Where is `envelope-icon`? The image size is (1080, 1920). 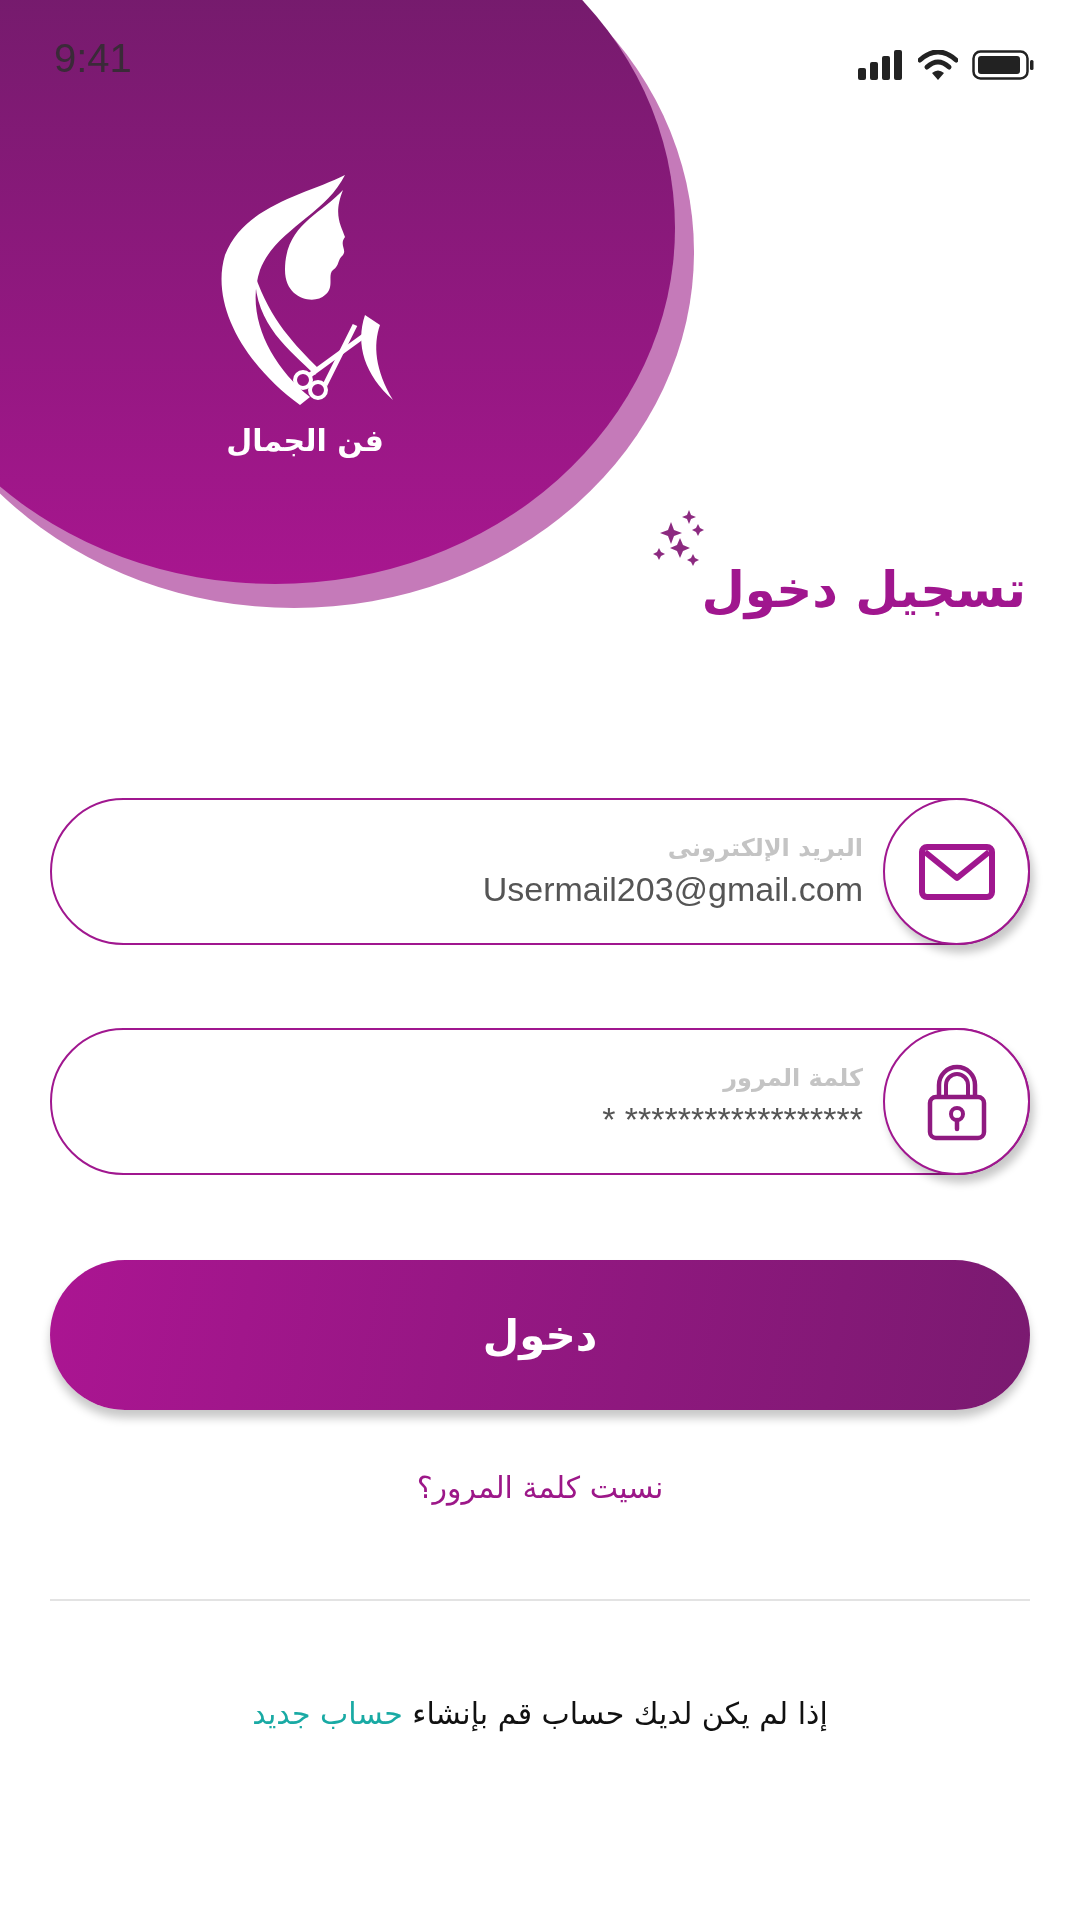
envelope-icon is located at coordinates (956, 871).